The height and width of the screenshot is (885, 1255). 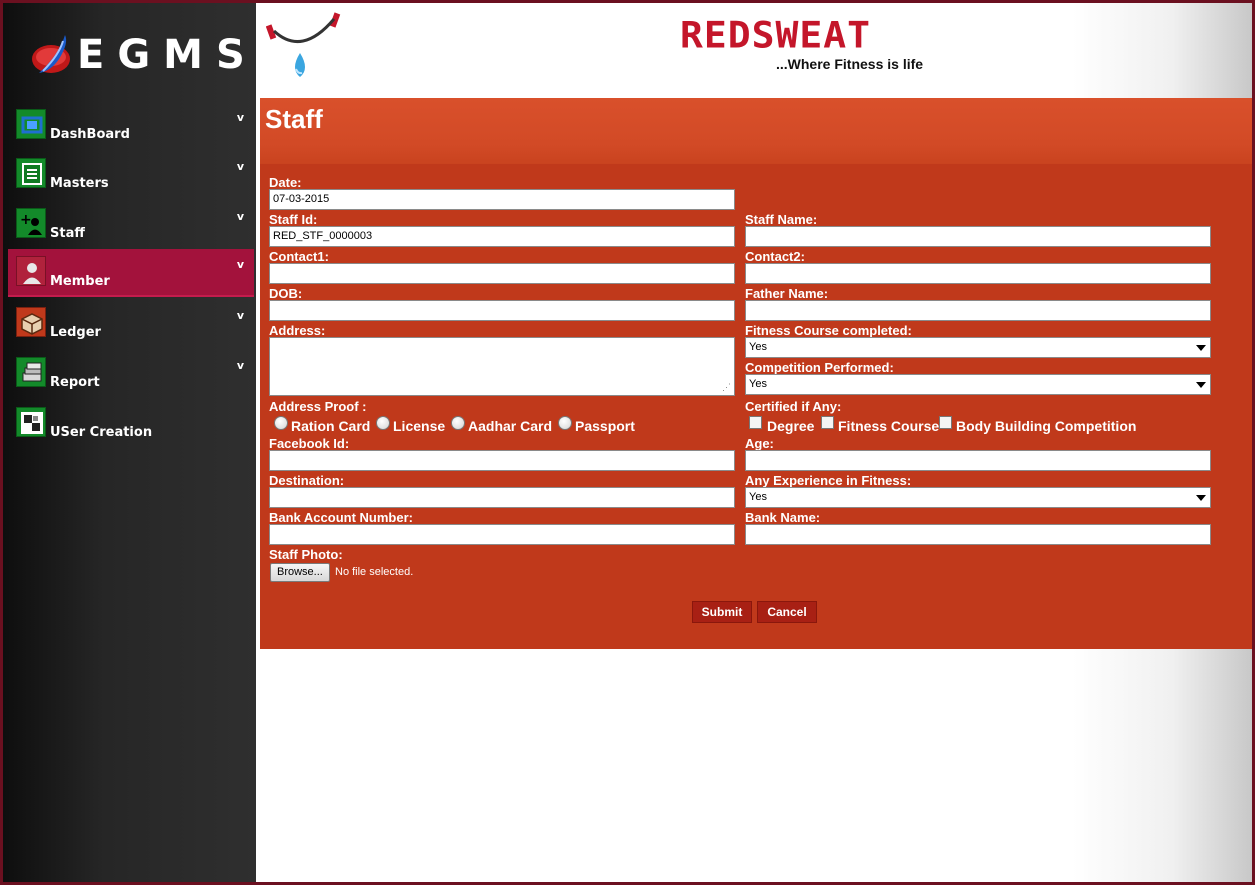 What do you see at coordinates (502, 199) in the screenshot?
I see `date-field: 07-03-2015` at bounding box center [502, 199].